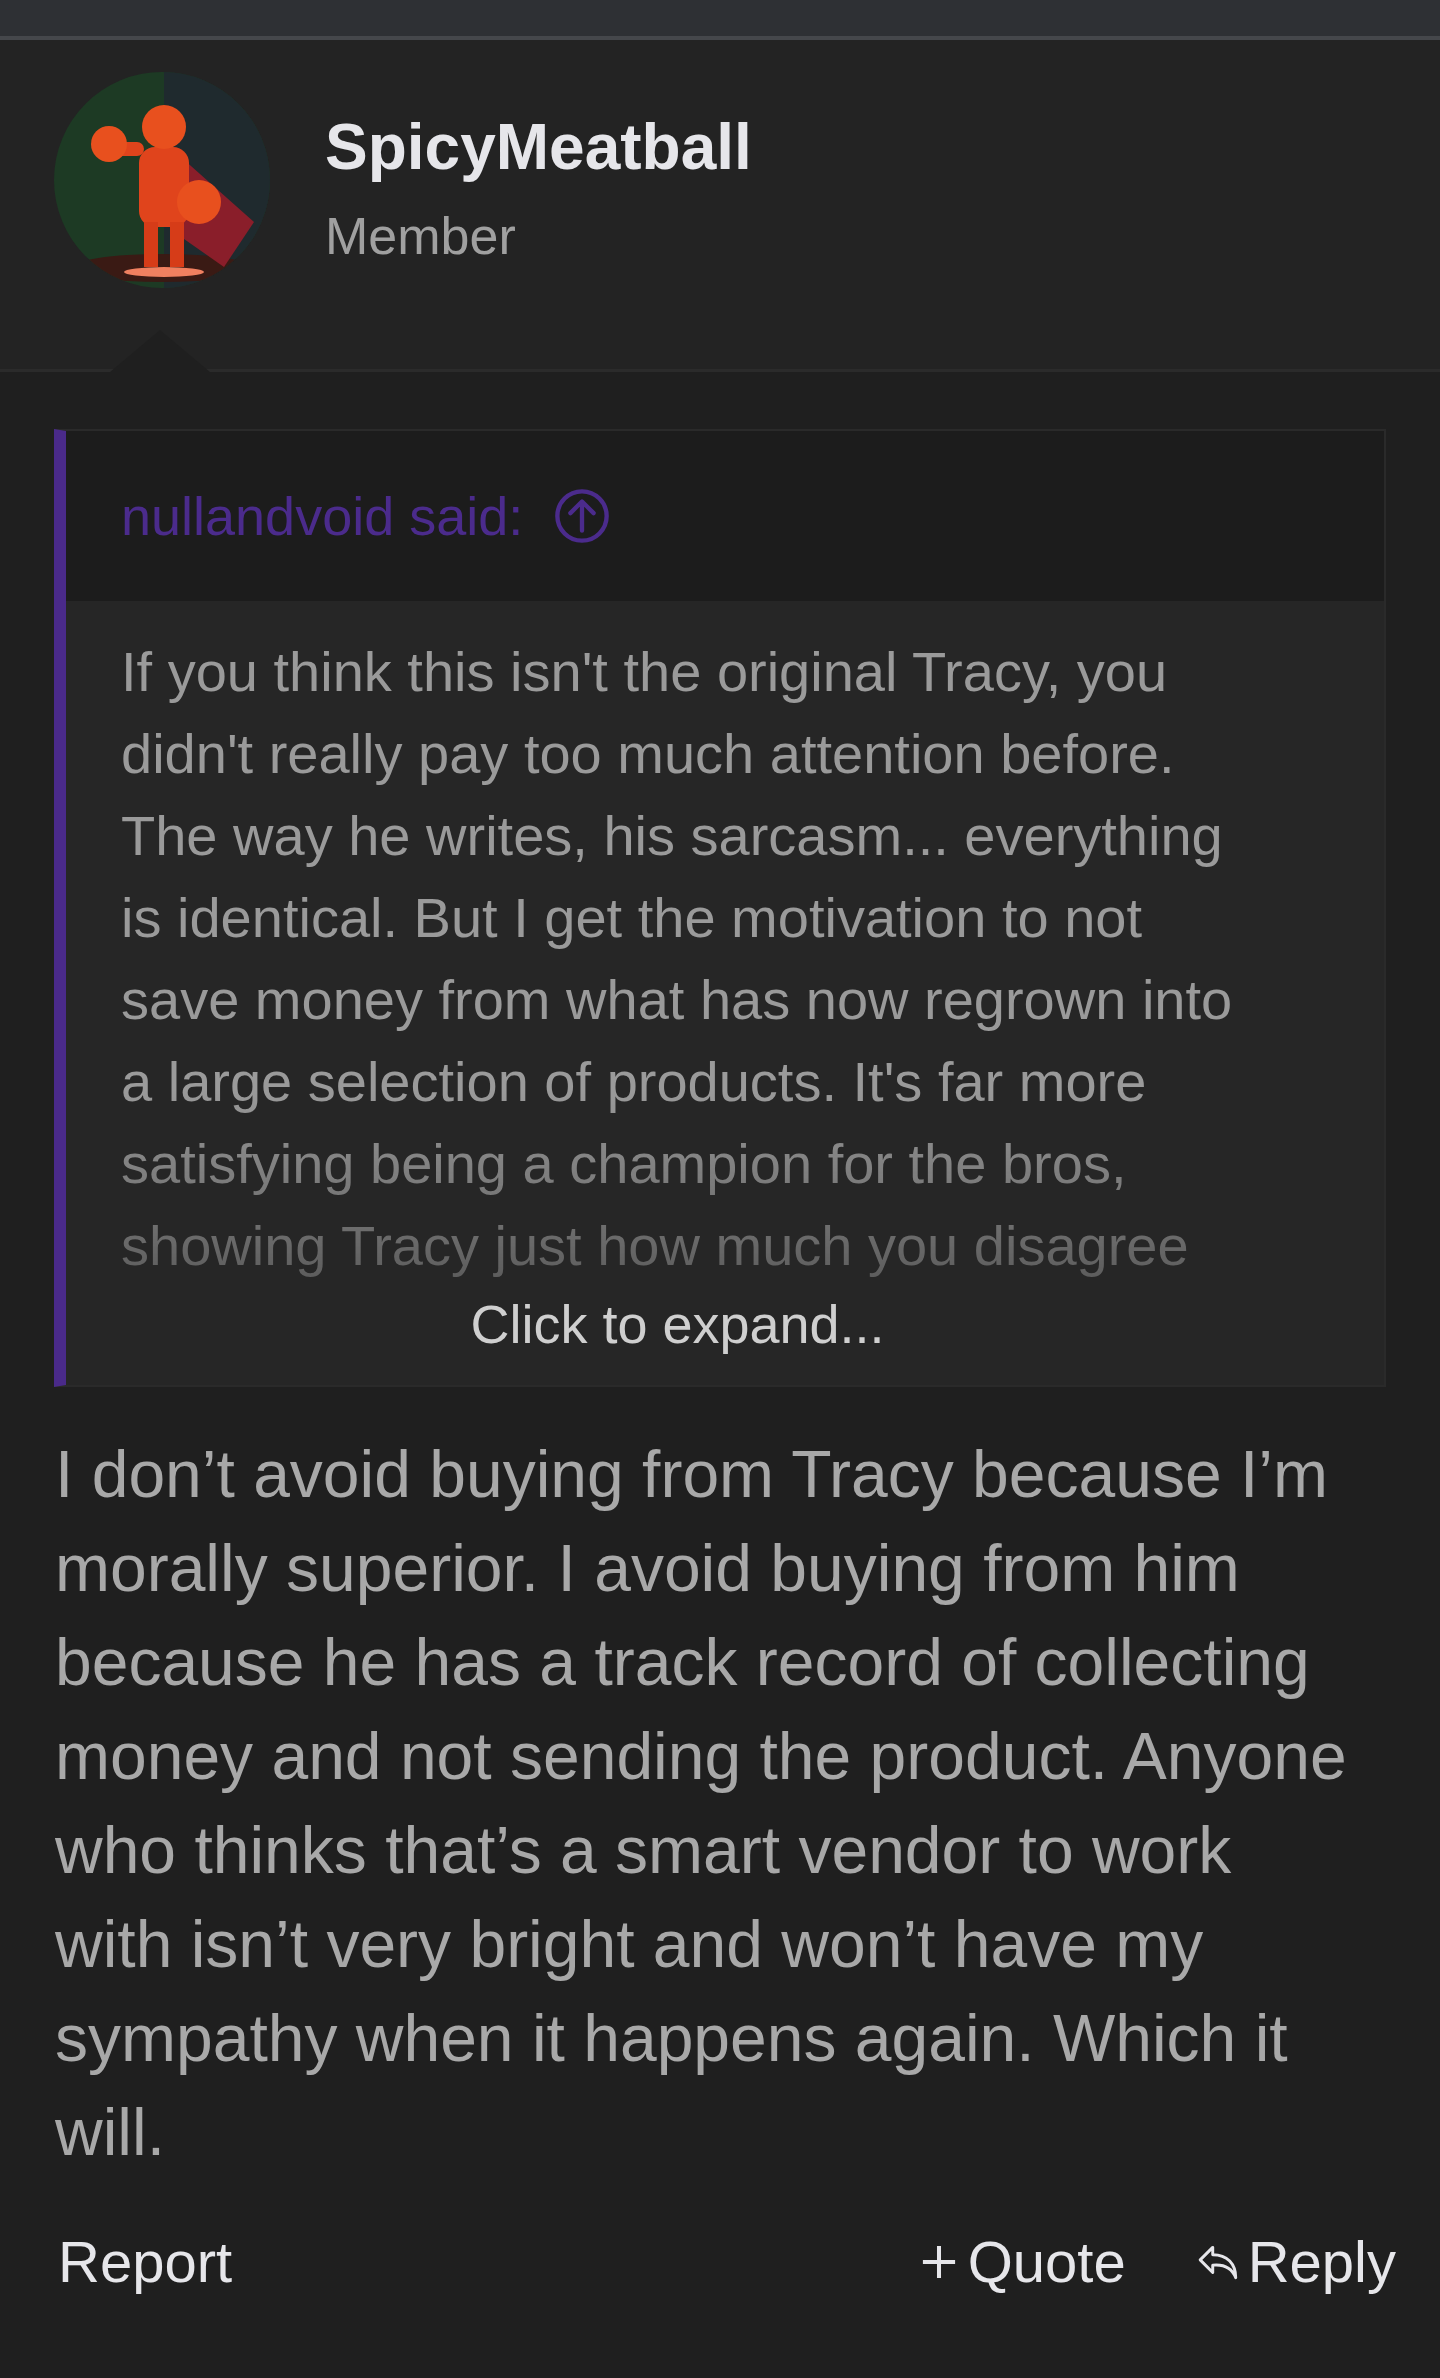  Describe the element at coordinates (421, 237) in the screenshot. I see `author-title: Member` at that location.